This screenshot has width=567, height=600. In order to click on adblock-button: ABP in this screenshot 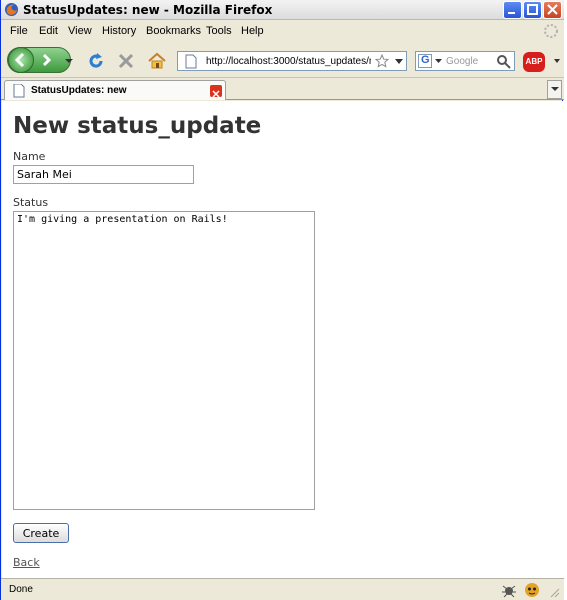, I will do `click(534, 62)`.